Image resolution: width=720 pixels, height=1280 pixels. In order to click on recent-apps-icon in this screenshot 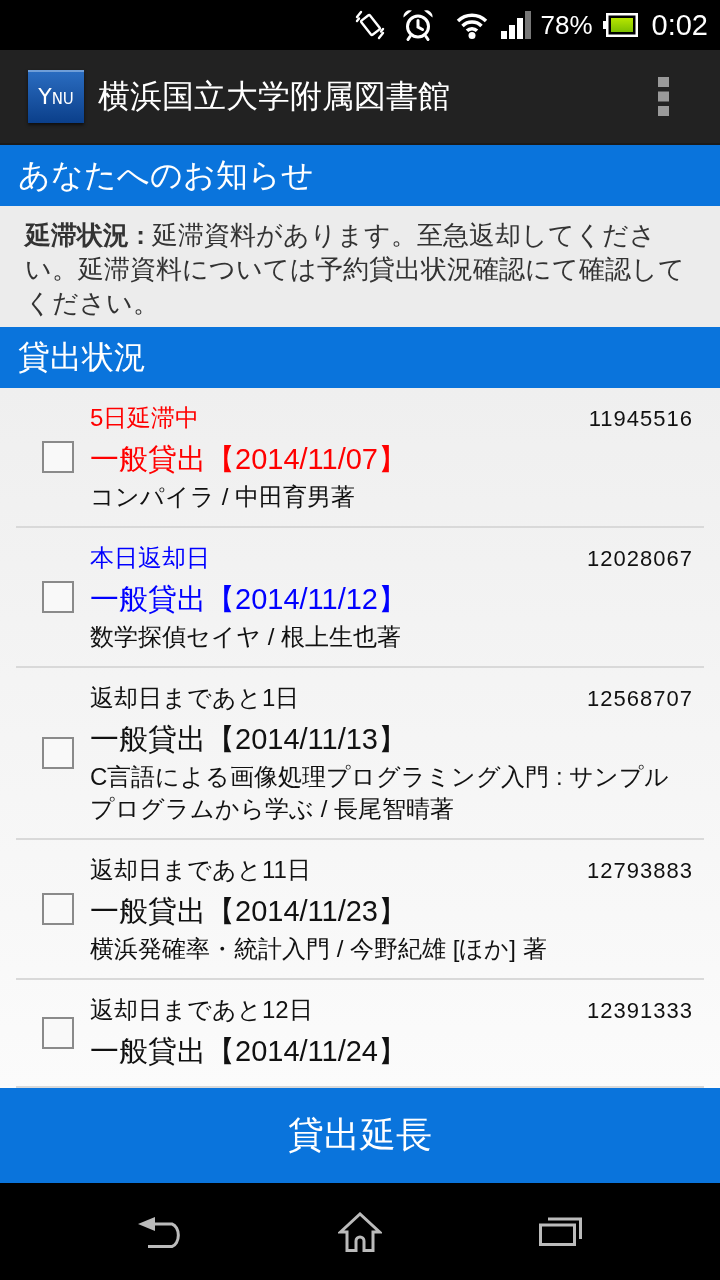, I will do `click(560, 1231)`.